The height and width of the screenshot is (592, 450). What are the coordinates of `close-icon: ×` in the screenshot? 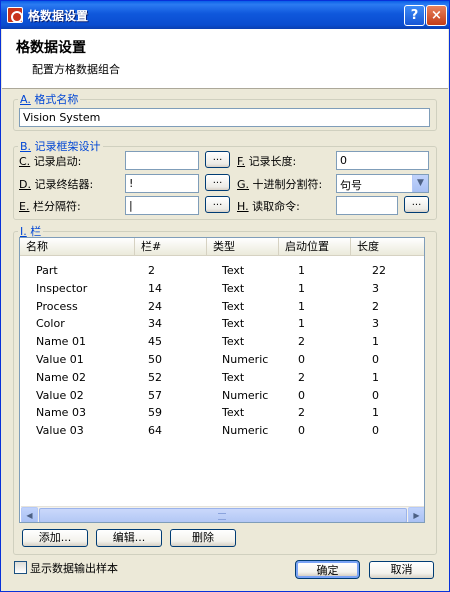 It's located at (436, 15).